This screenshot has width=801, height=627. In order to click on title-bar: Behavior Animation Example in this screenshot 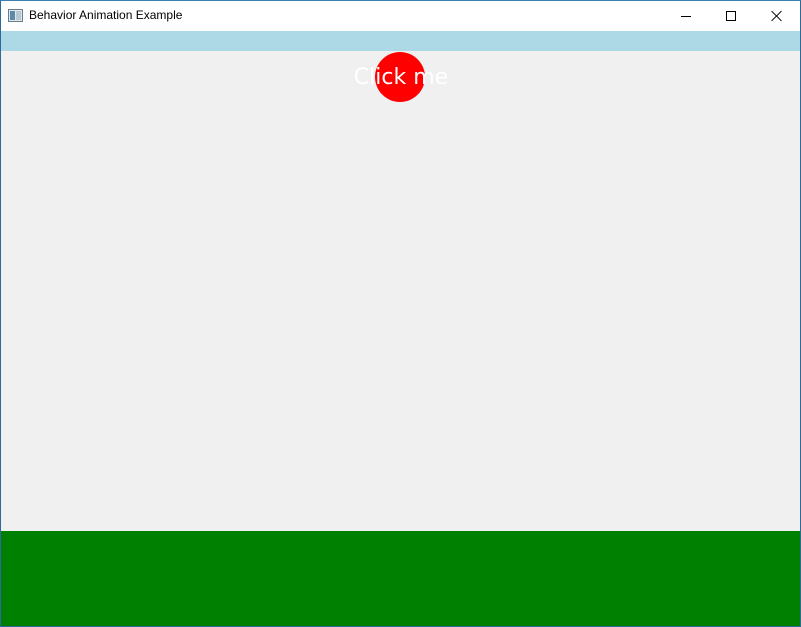, I will do `click(400, 16)`.